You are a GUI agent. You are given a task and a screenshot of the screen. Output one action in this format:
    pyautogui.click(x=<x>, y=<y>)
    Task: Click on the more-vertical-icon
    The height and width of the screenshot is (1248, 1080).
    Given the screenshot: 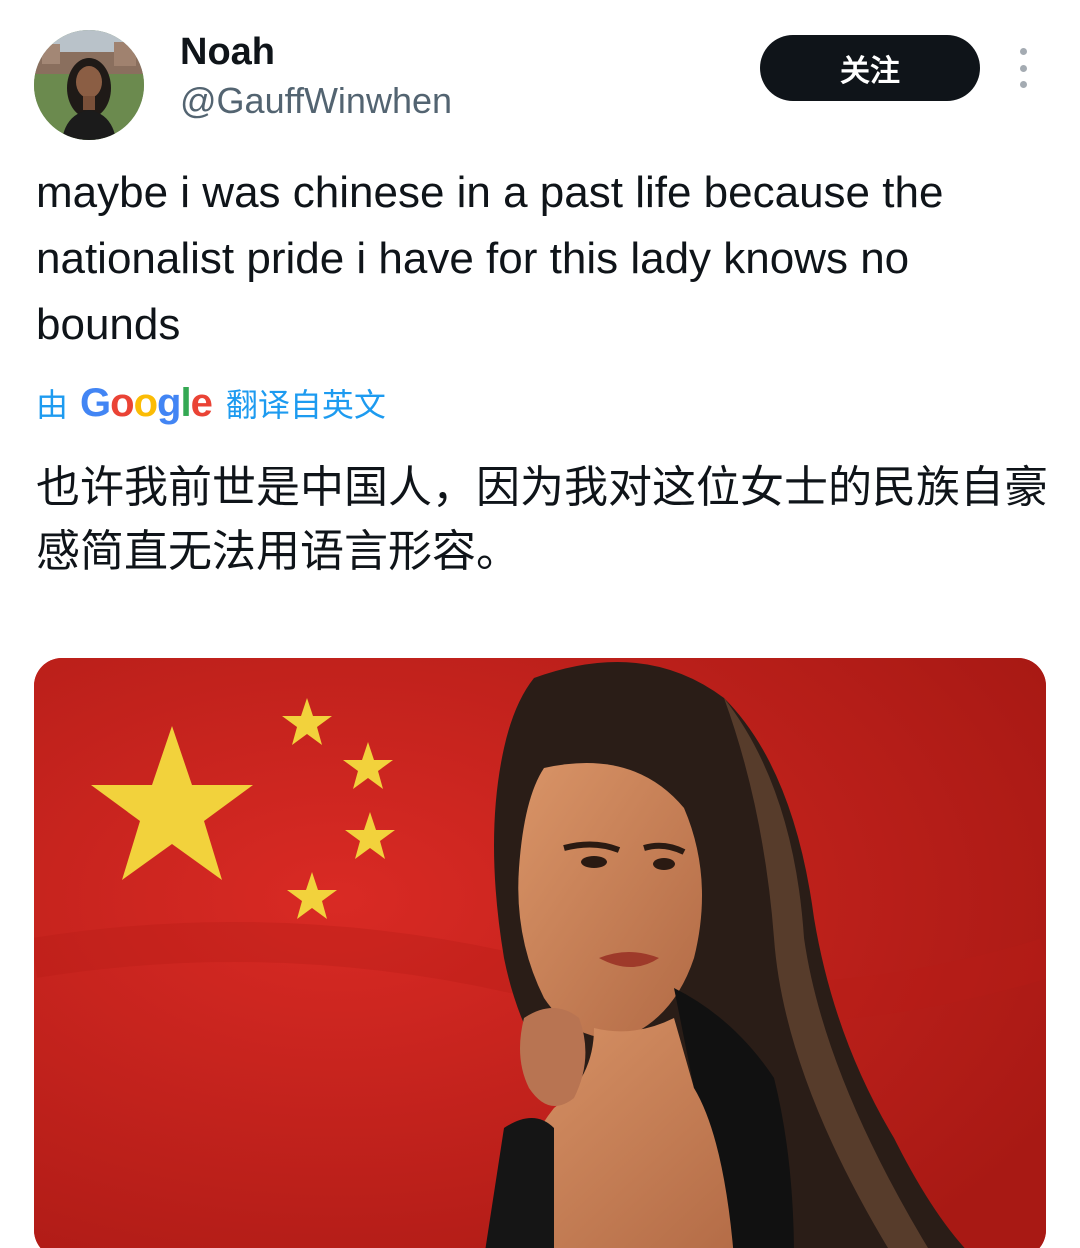 What is the action you would take?
    pyautogui.click(x=1023, y=68)
    